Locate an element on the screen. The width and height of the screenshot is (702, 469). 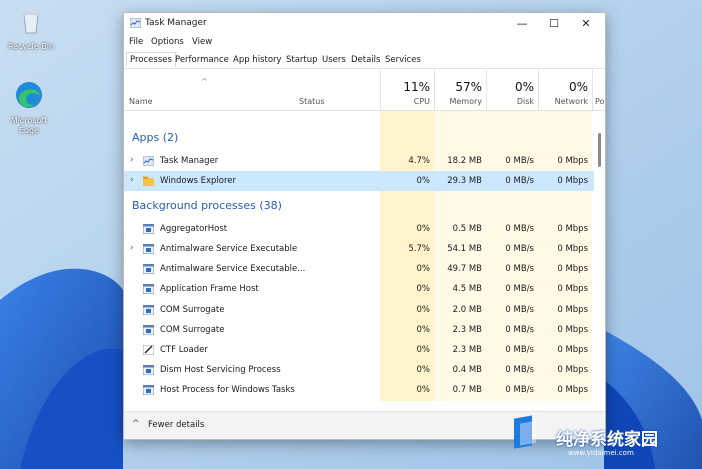
pen-icon is located at coordinates (148, 350).